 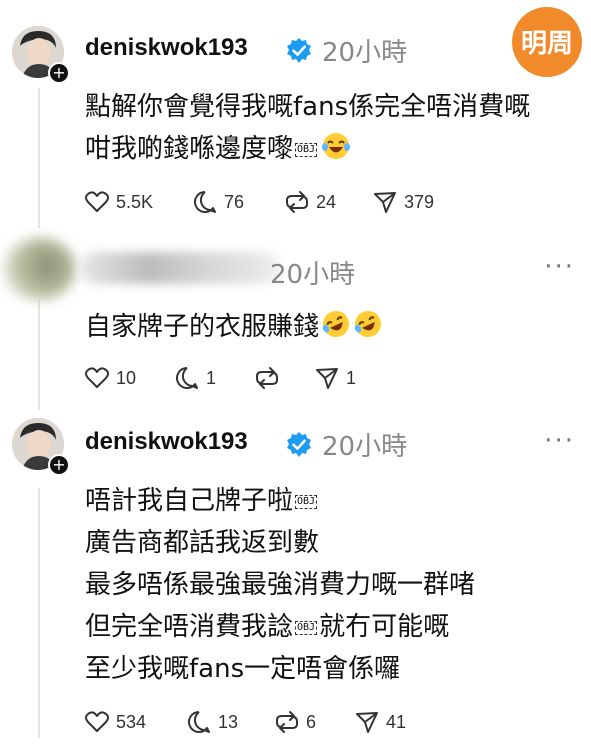 I want to click on like-button: 534, so click(x=115, y=722).